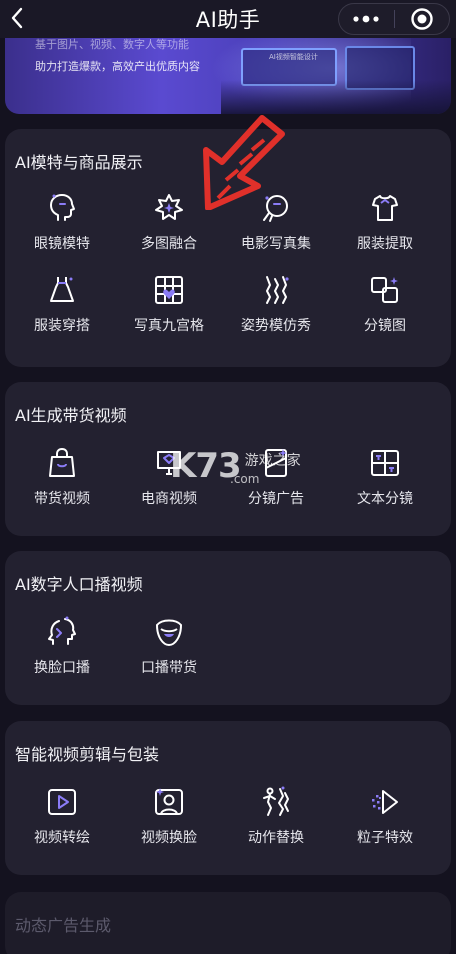 The image size is (456, 954). What do you see at coordinates (62, 244) in the screenshot?
I see `tool-label: 眼镜模特` at bounding box center [62, 244].